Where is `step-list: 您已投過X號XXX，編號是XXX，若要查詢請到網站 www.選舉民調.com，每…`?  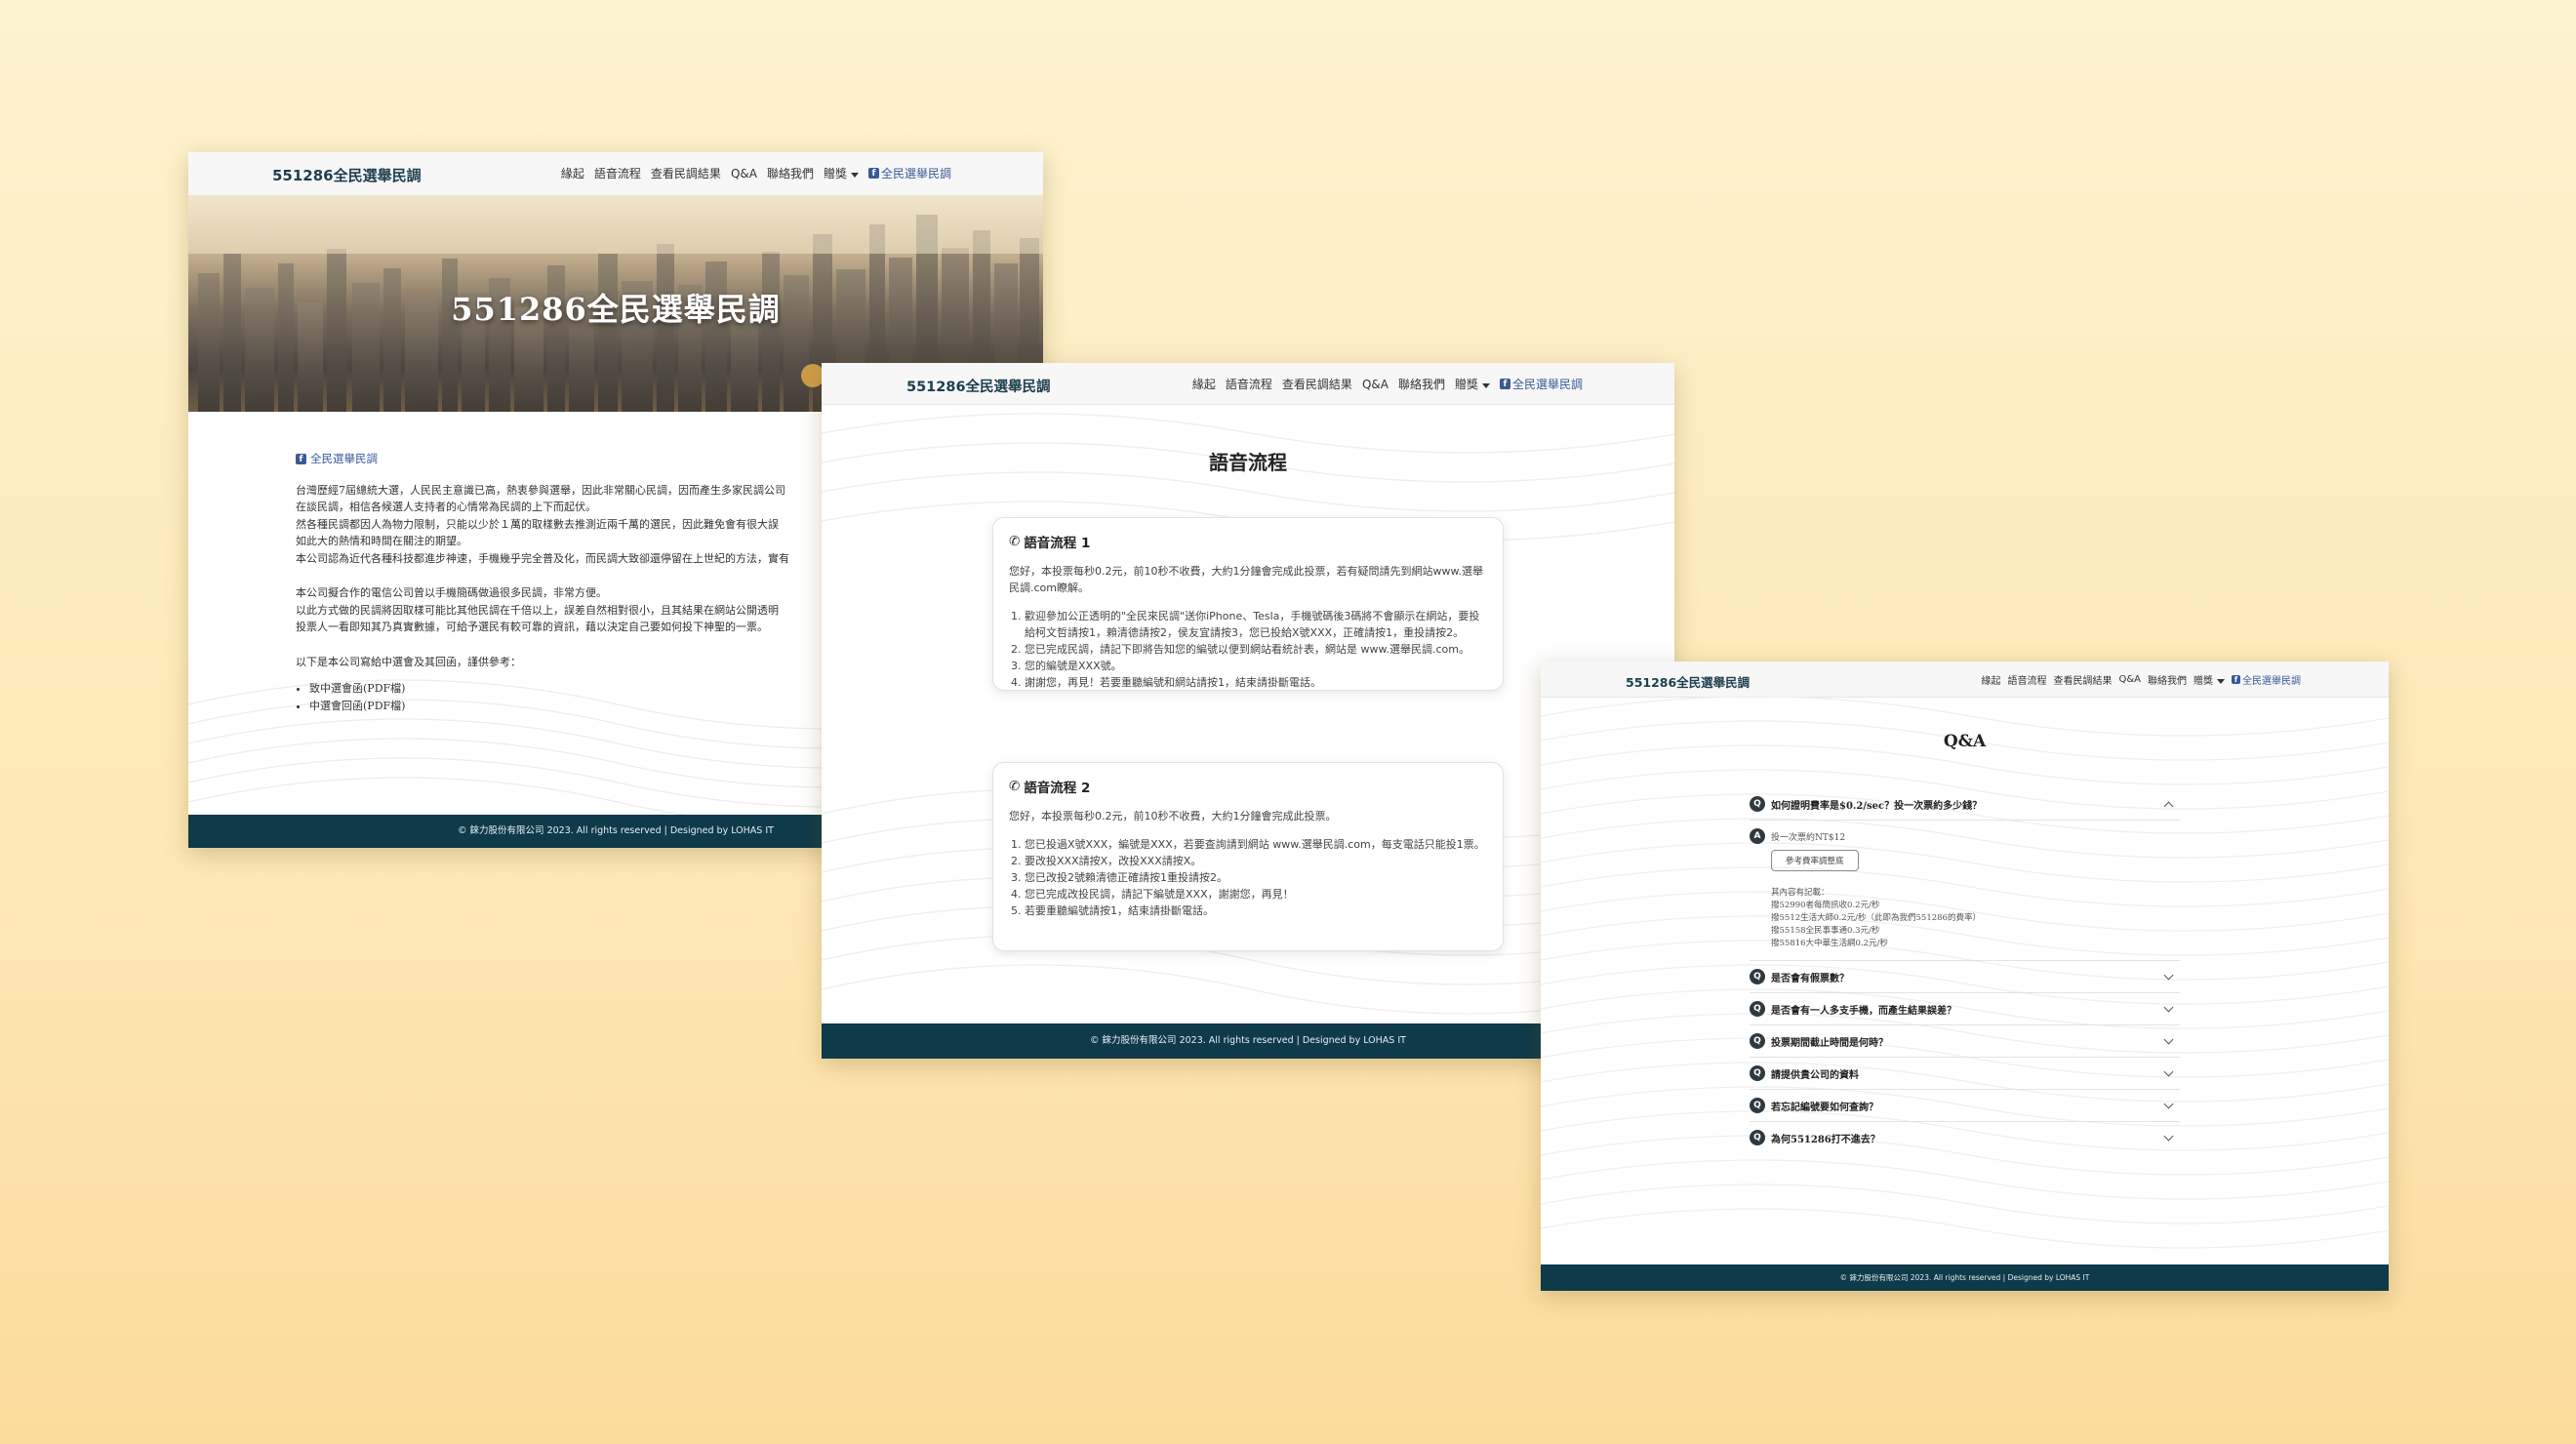
step-list: 您已投過X號XXX，編號是XXX，若要查詢請到網站 www.選舉民調.com，每… is located at coordinates (1248, 877).